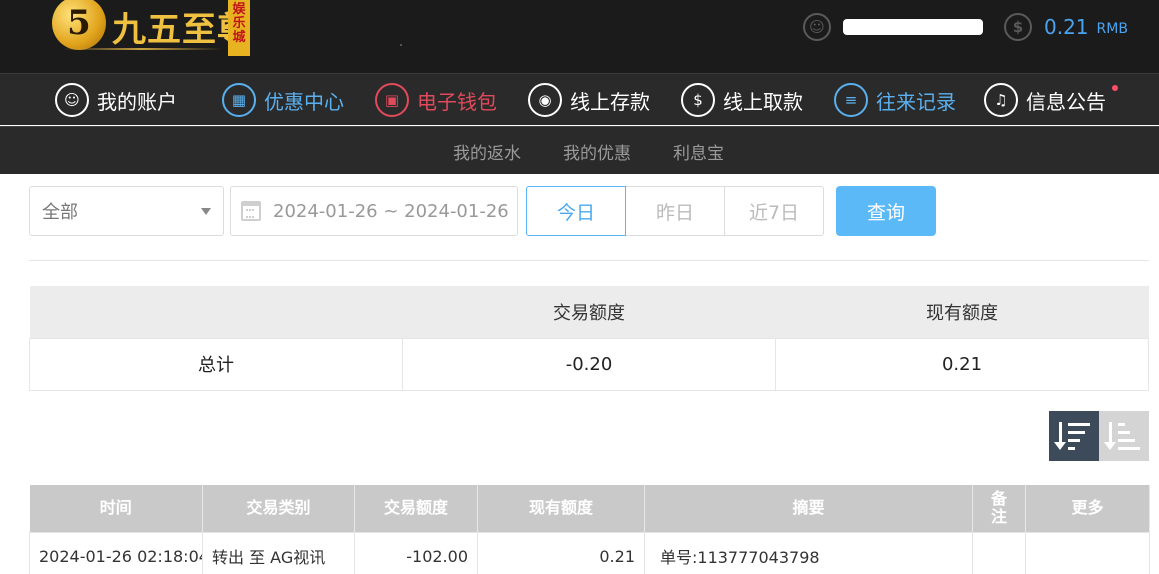 The image size is (1159, 574). I want to click on nav-item-announcements: ♫ 信息公告, so click(1051, 100).